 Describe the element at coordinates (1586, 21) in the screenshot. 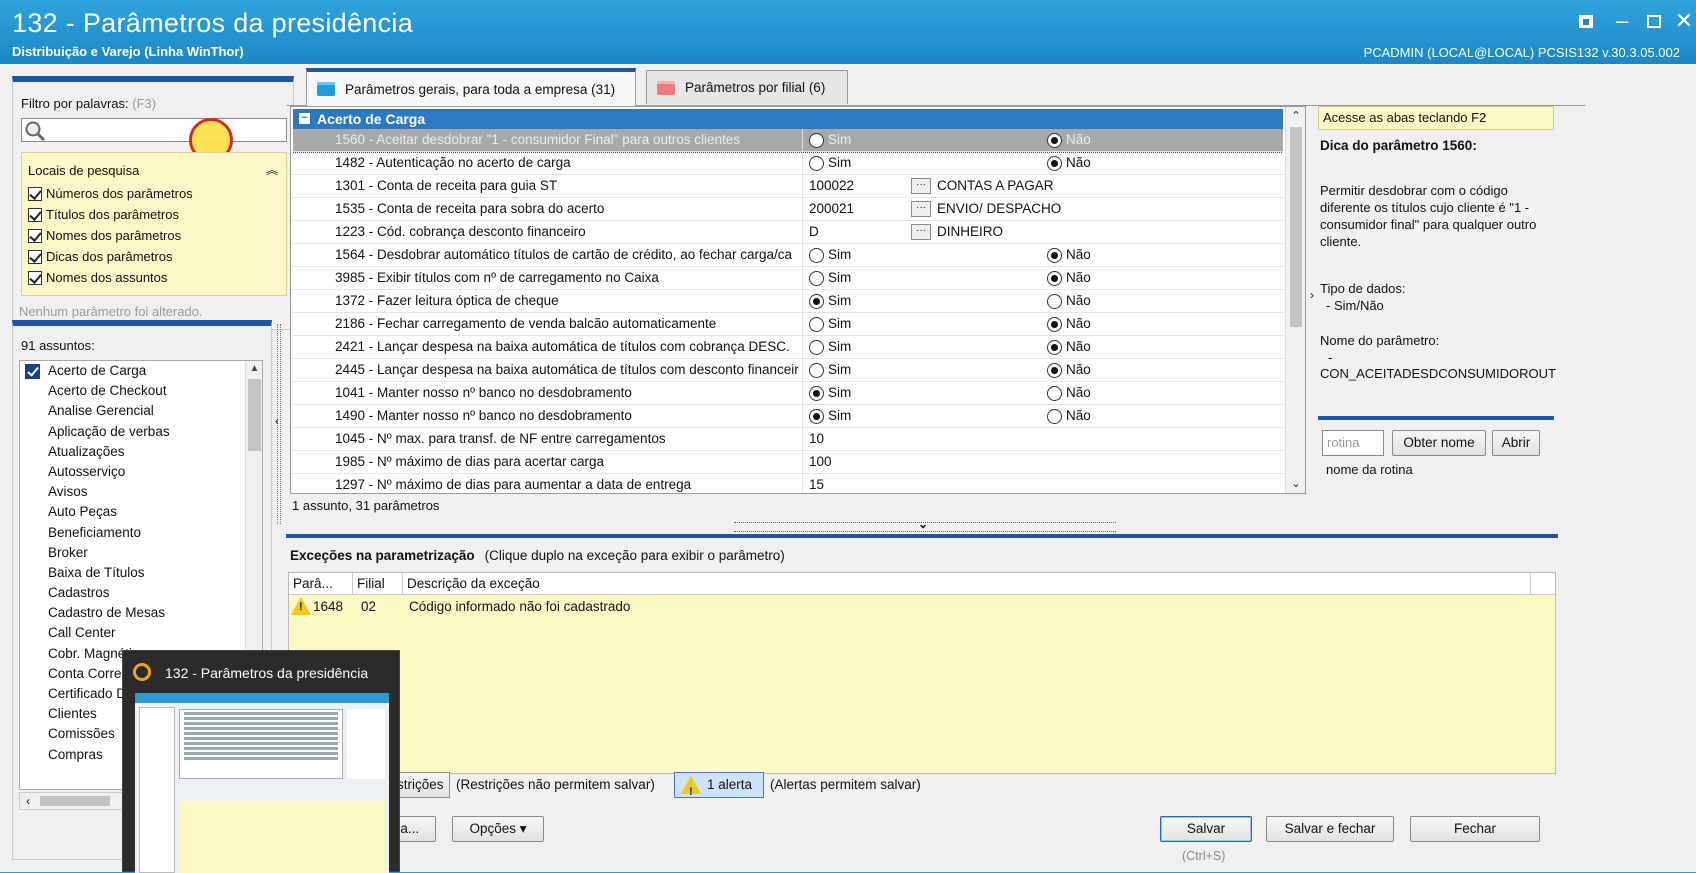

I see `restore-alt-icon` at that location.